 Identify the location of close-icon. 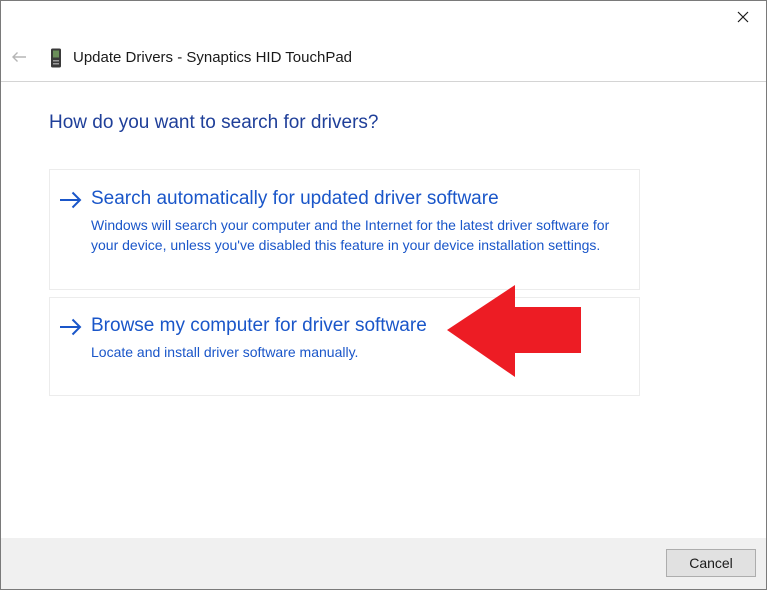
(743, 17).